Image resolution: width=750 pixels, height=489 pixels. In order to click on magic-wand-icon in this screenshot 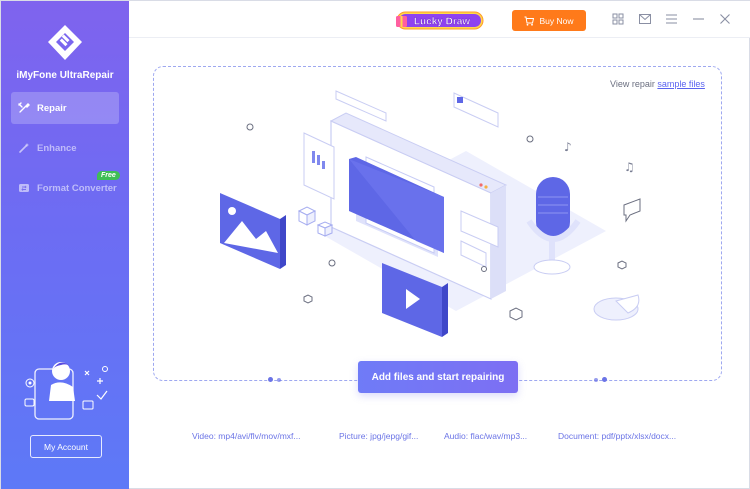, I will do `click(23, 148)`.